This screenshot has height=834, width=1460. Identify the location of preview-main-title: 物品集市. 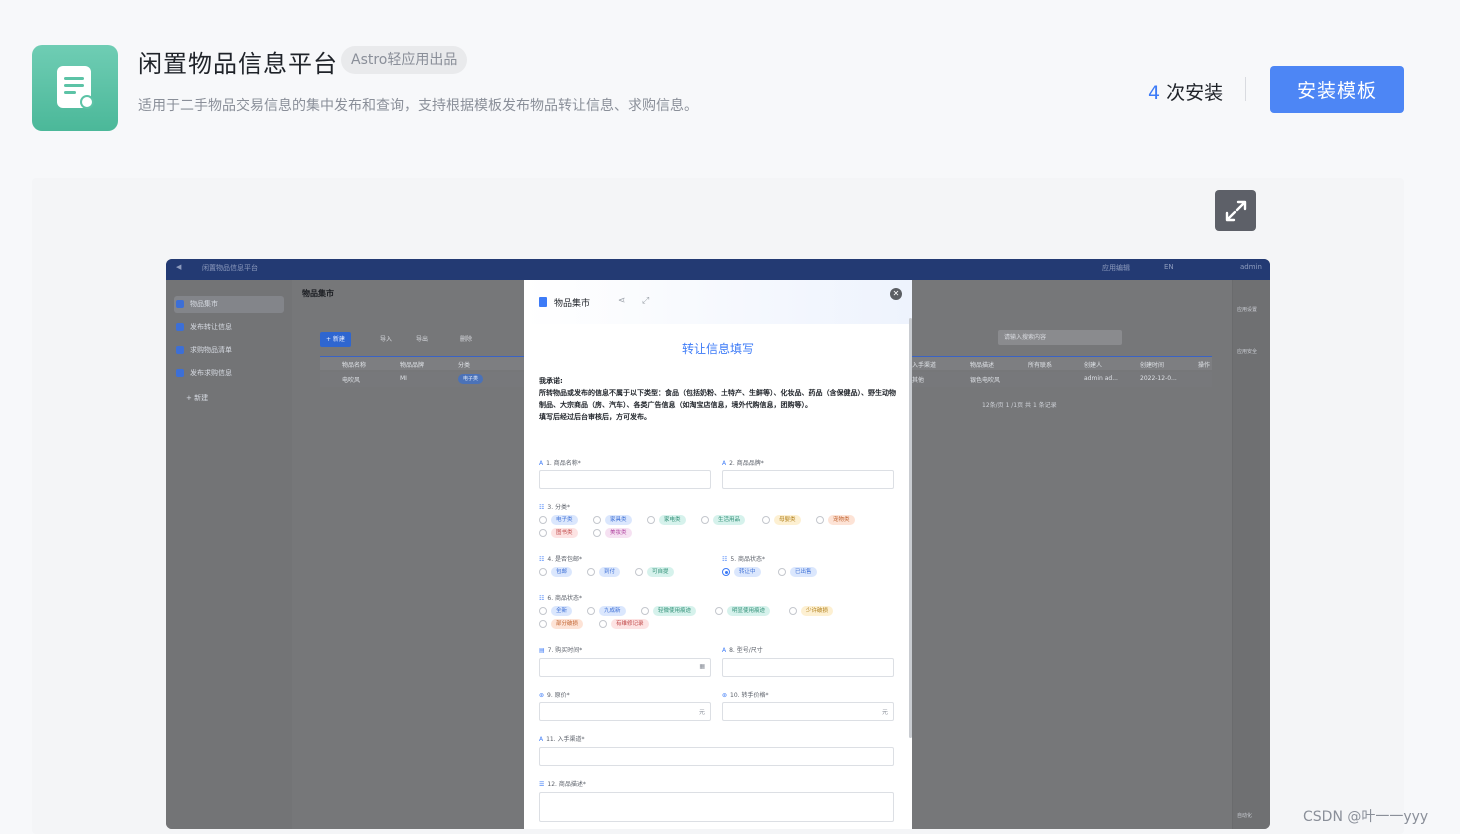
(318, 293).